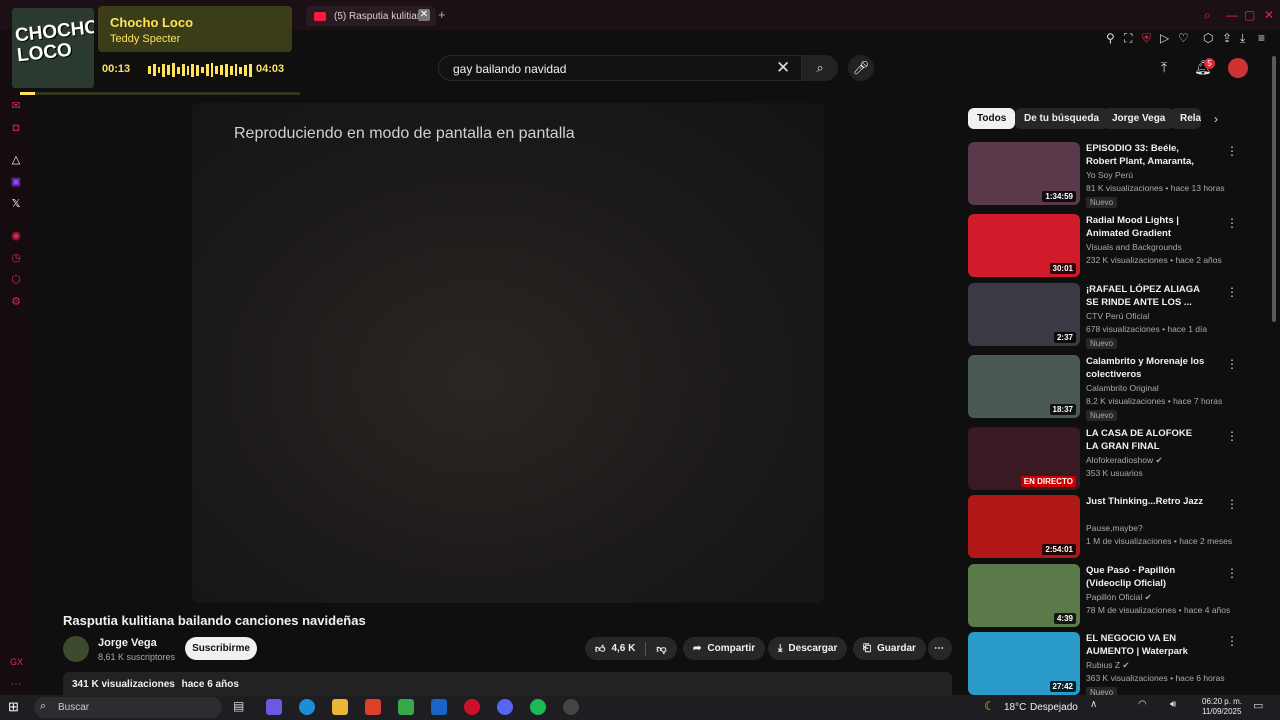 The height and width of the screenshot is (720, 1280). Describe the element at coordinates (1178, 707) in the screenshot. I see `volume-icon: 🔊︎` at that location.